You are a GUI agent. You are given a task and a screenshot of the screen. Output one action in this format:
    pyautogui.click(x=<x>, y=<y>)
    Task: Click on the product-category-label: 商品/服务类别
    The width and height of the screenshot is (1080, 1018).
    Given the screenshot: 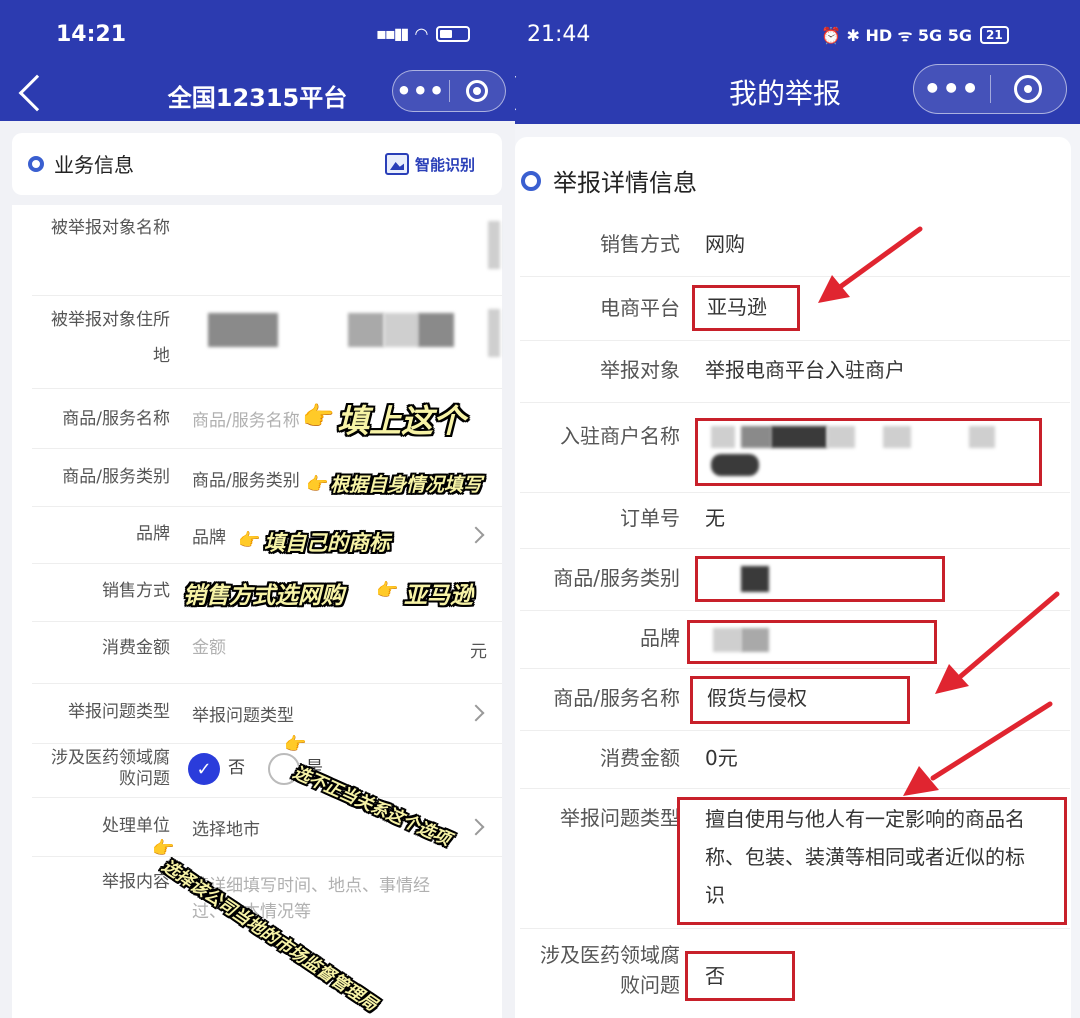 What is the action you would take?
    pyautogui.click(x=116, y=477)
    